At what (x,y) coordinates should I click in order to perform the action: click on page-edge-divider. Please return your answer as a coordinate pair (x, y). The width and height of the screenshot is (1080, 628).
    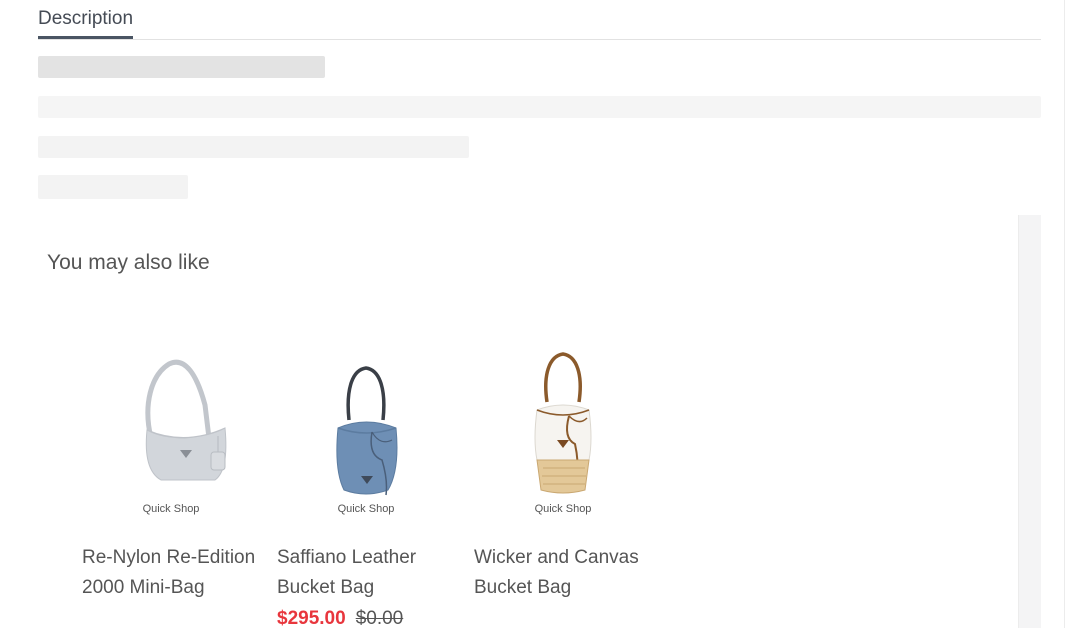
    Looking at the image, I should click on (1064, 314).